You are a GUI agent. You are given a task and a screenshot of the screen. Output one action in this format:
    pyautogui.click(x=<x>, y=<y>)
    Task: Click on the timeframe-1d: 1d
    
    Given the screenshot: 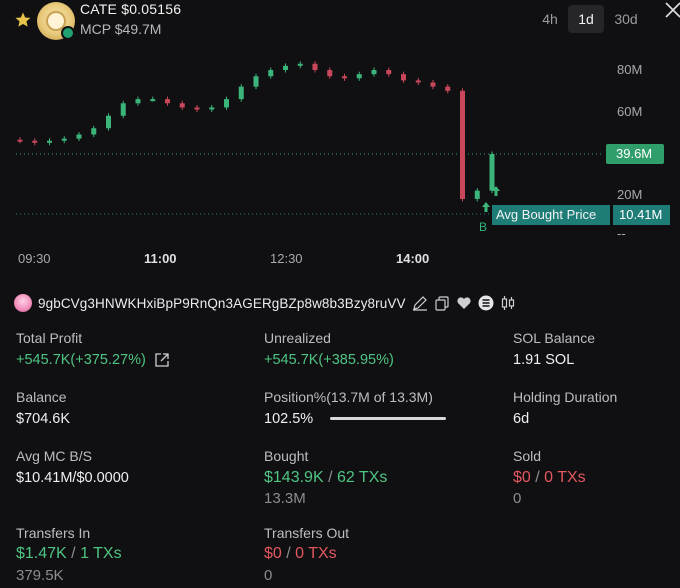 What is the action you would take?
    pyautogui.click(x=586, y=19)
    